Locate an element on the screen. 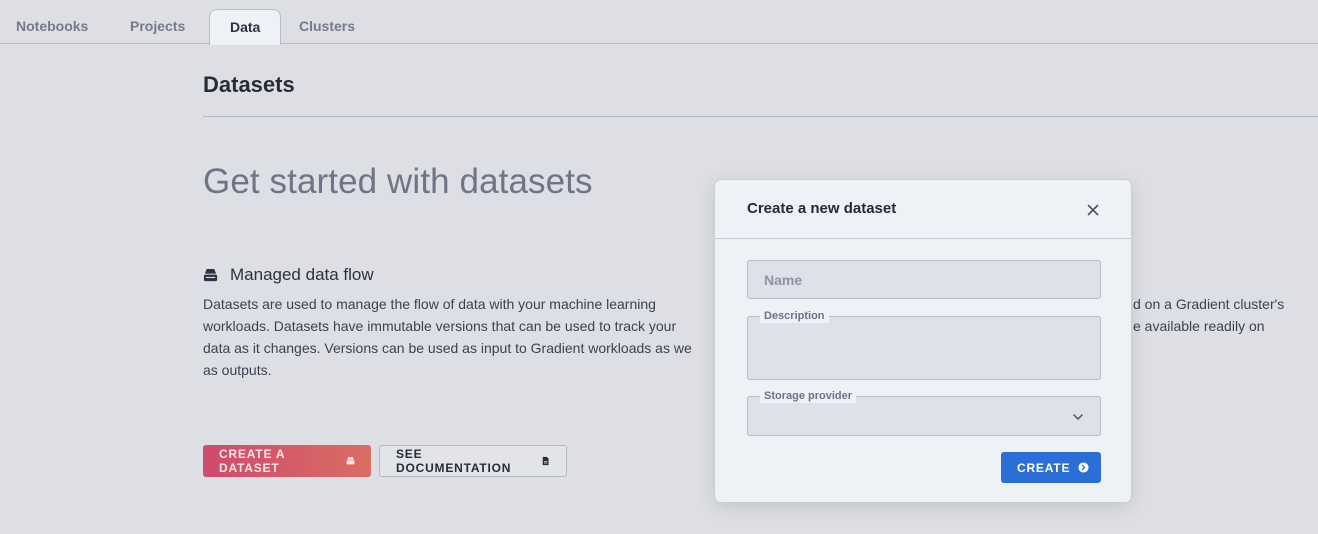  paragraph-line: d on a Gradient cluster's is located at coordinates (1209, 304).